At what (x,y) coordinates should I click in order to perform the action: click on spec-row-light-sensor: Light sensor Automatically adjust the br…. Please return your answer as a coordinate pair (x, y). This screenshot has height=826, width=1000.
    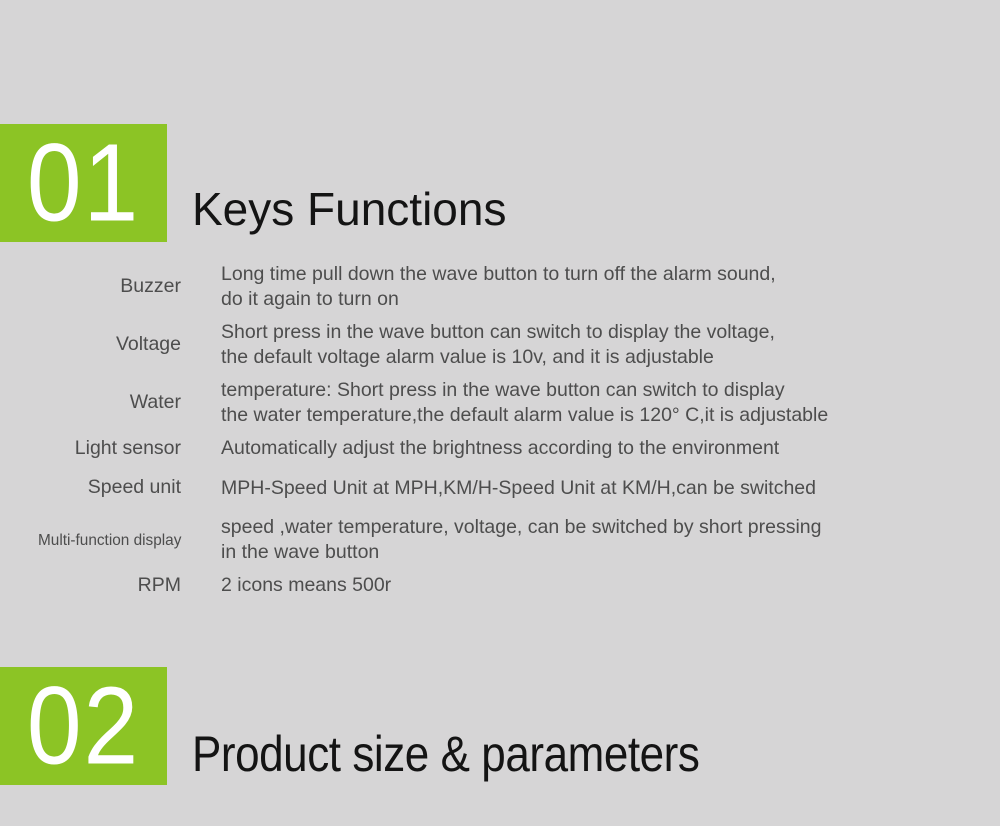
    Looking at the image, I should click on (500, 448).